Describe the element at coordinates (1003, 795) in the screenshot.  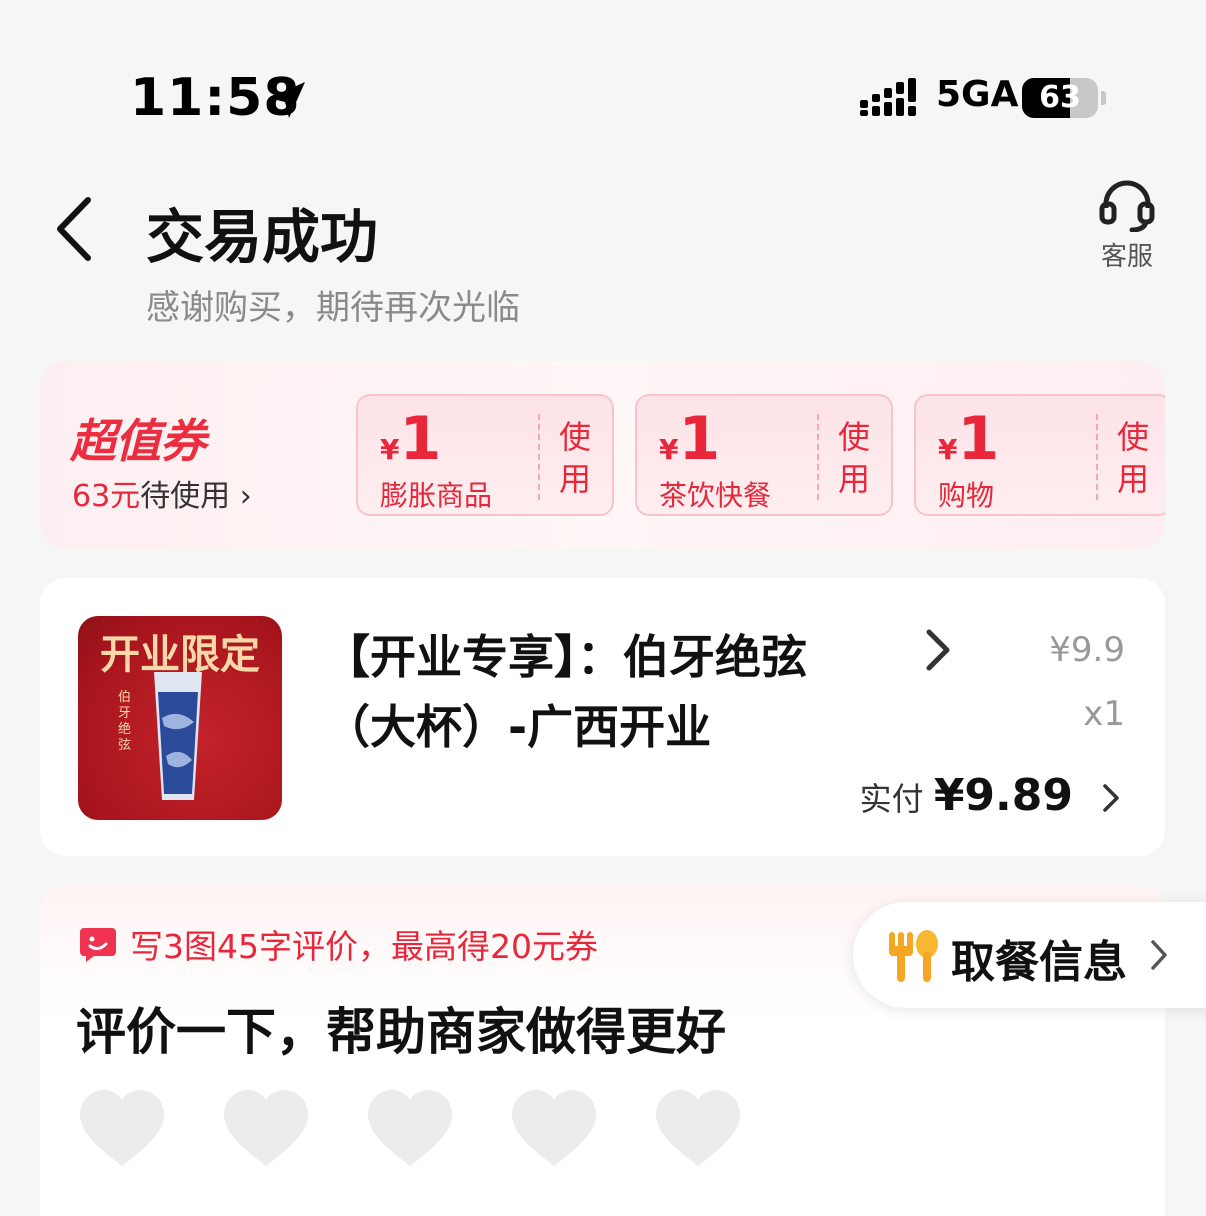
I see `paid-value: ¥9.89` at that location.